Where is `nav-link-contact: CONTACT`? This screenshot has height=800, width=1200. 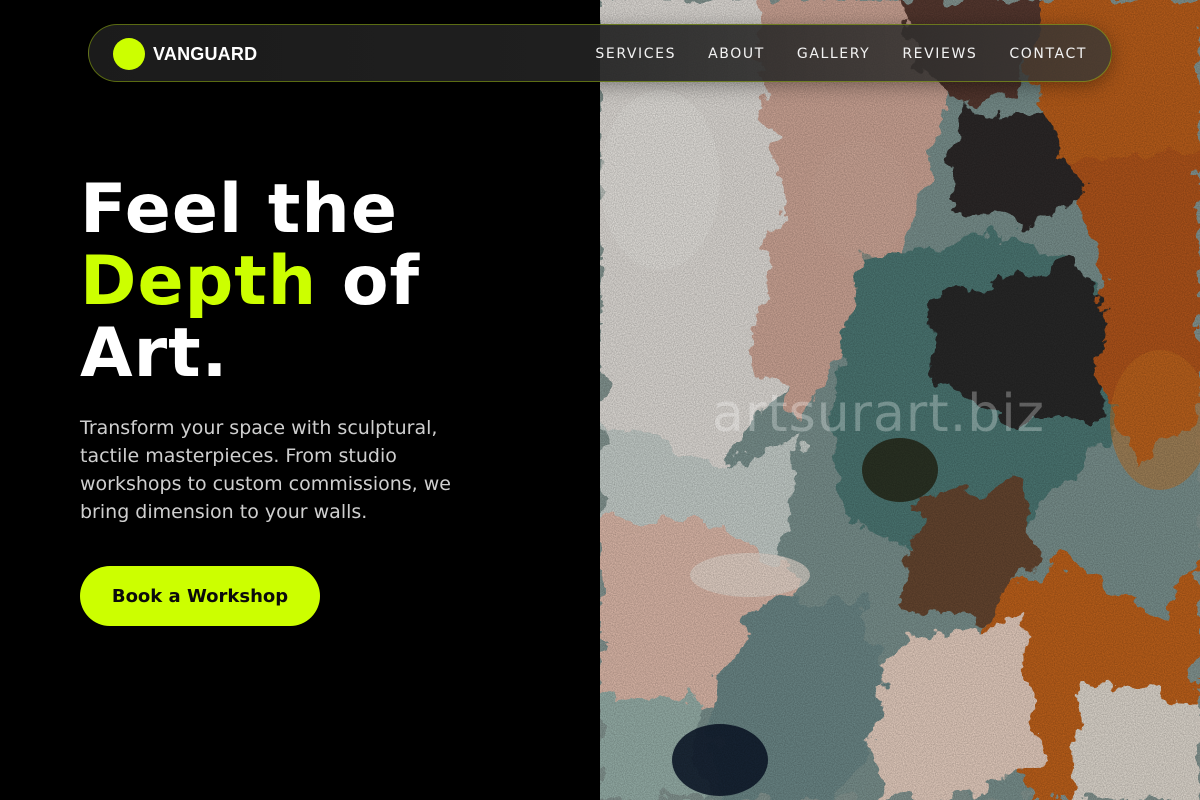
nav-link-contact: CONTACT is located at coordinates (1048, 54).